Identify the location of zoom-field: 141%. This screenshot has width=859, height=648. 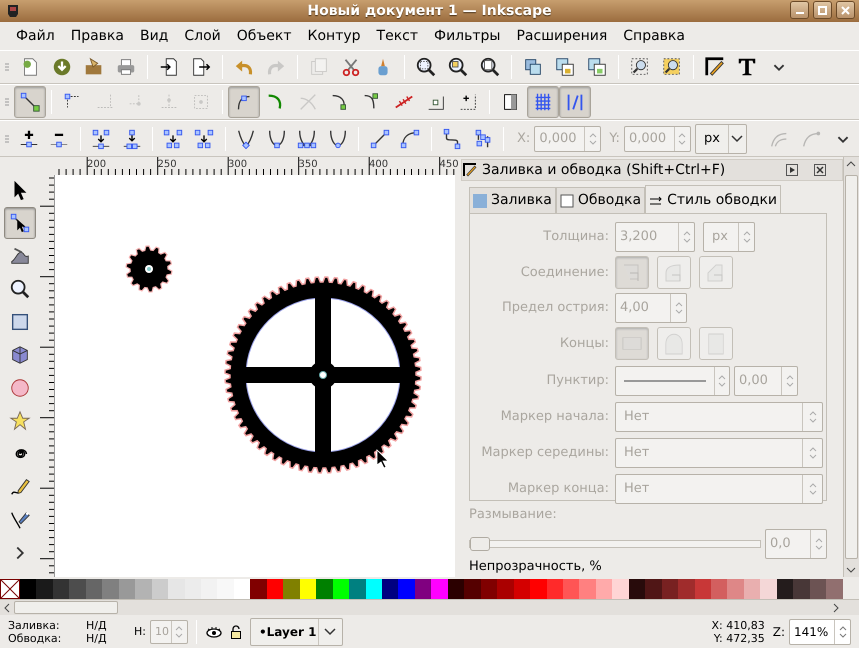
(820, 632).